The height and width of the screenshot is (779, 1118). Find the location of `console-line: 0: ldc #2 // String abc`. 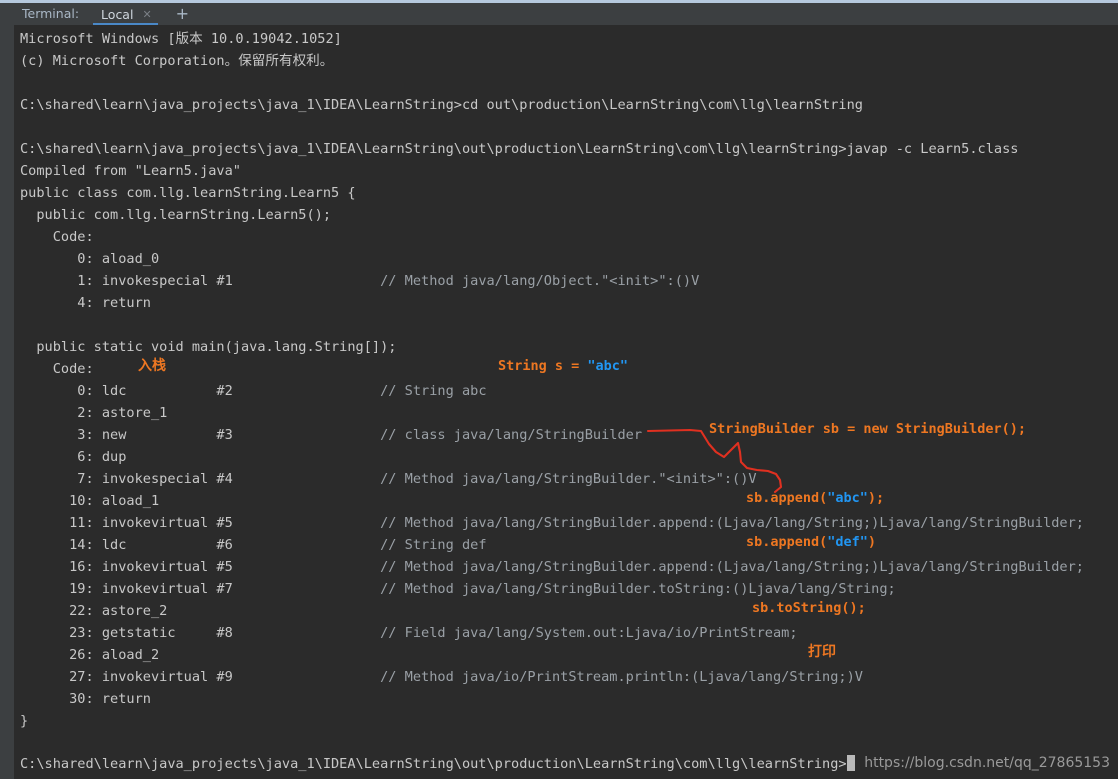

console-line: 0: ldc #2 // String abc is located at coordinates (569, 391).